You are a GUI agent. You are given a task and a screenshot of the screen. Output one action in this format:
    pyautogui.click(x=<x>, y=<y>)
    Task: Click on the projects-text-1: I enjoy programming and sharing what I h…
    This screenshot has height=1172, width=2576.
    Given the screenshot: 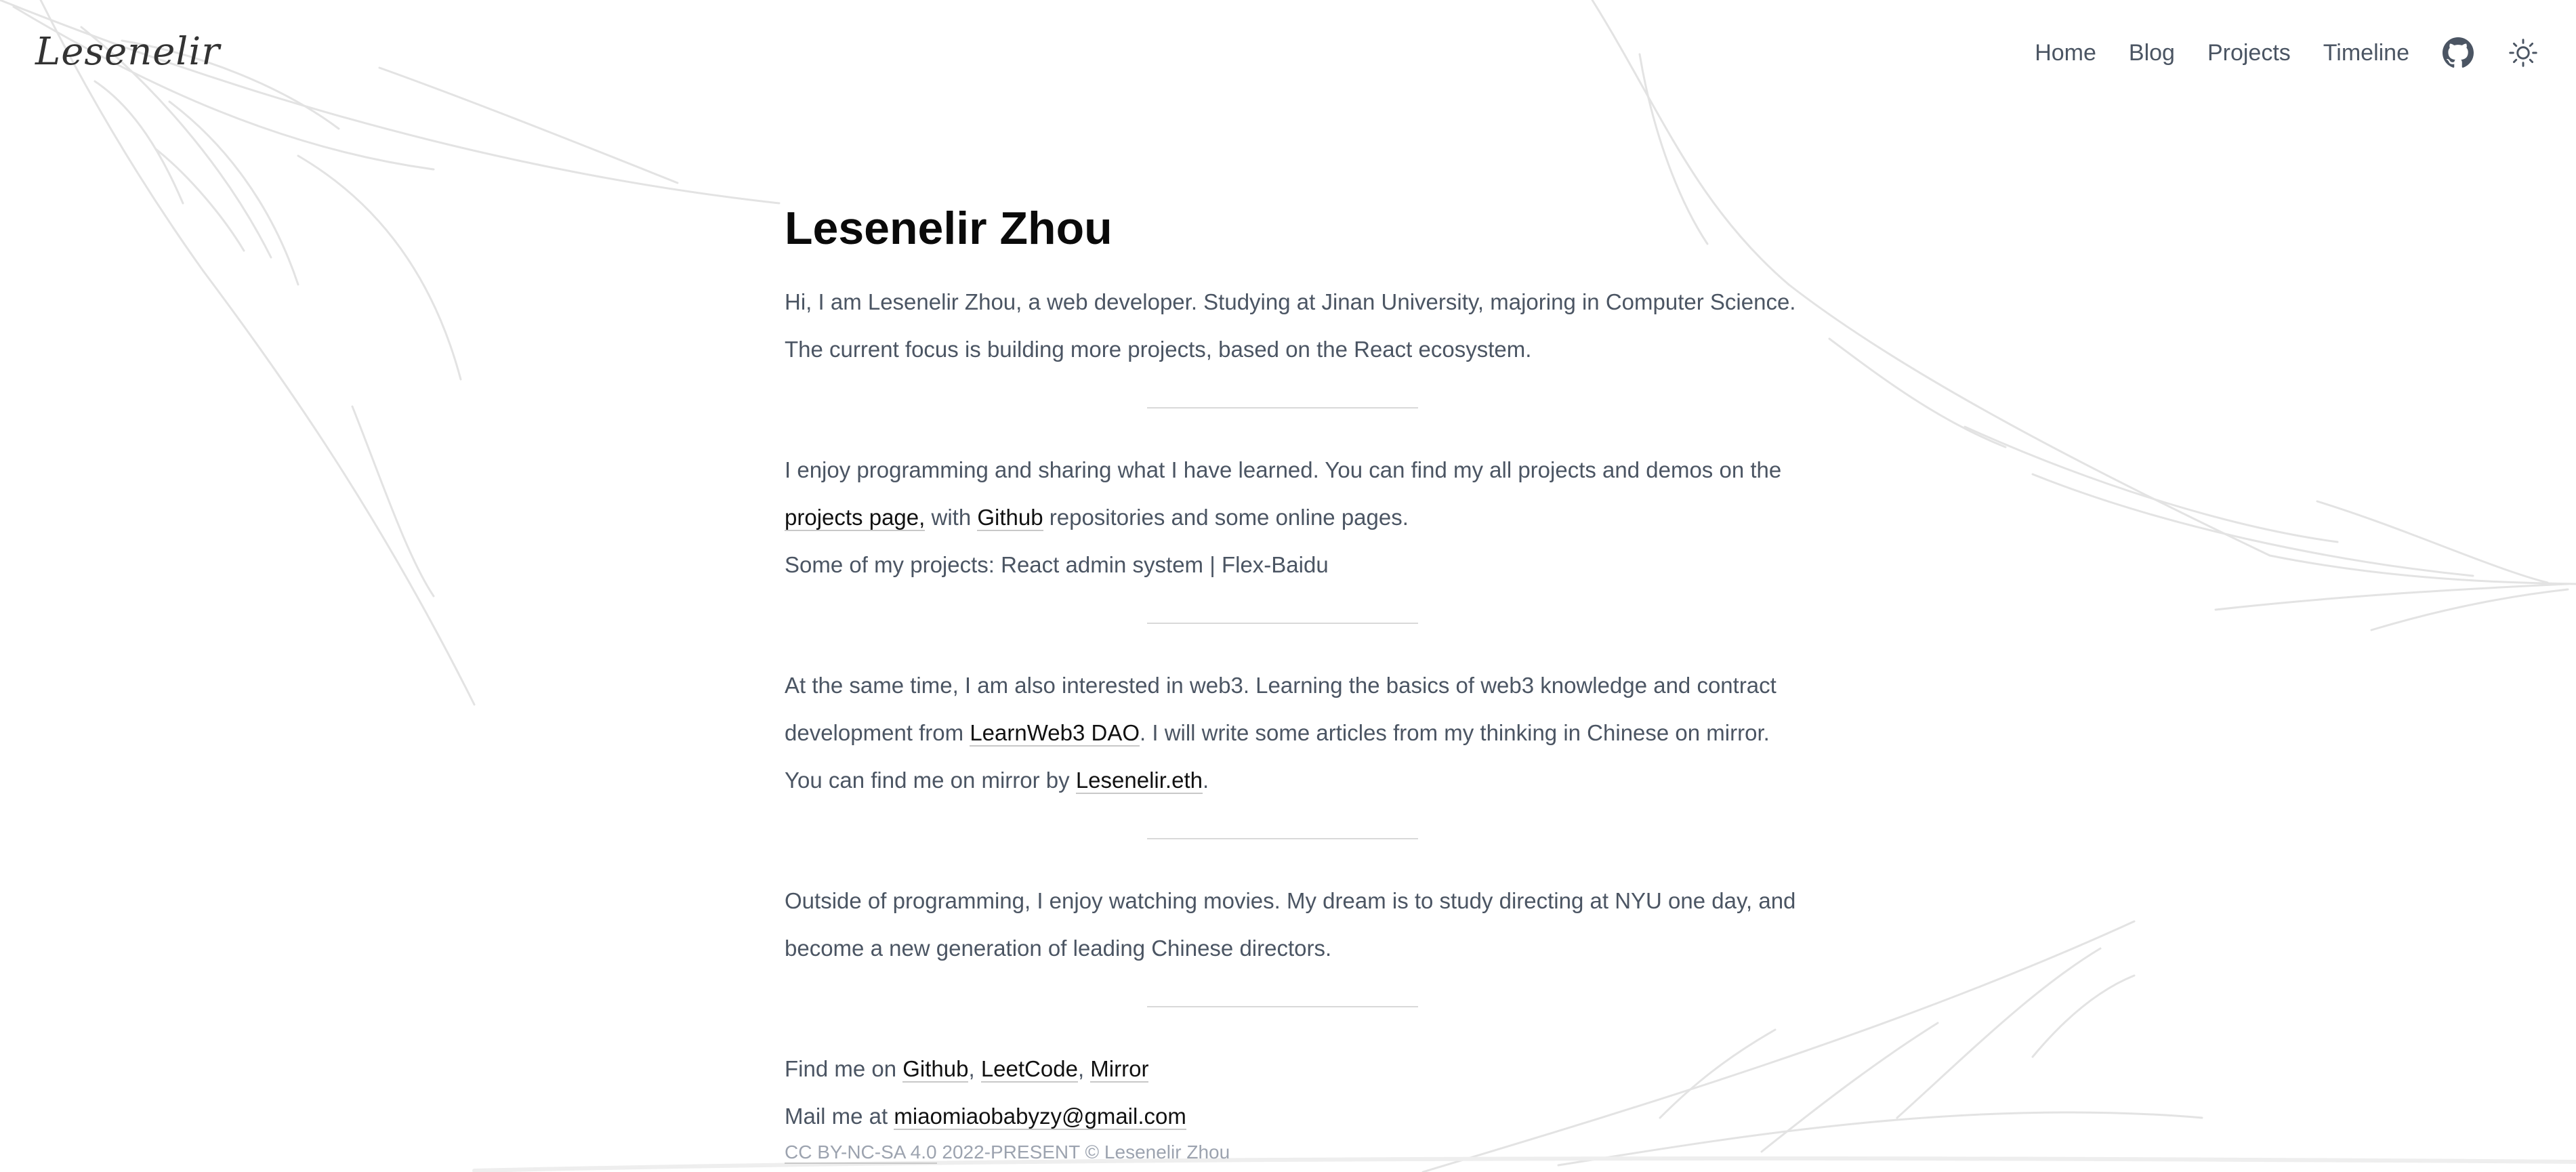 What is the action you would take?
    pyautogui.click(x=1283, y=469)
    